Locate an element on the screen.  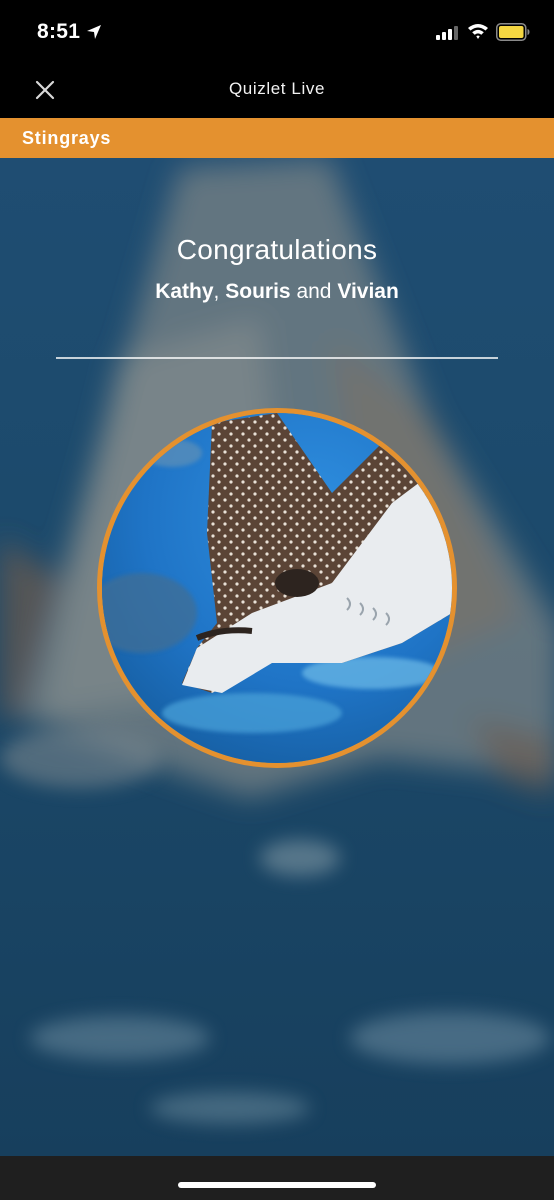
header-title: Quizlet Live is located at coordinates (277, 88).